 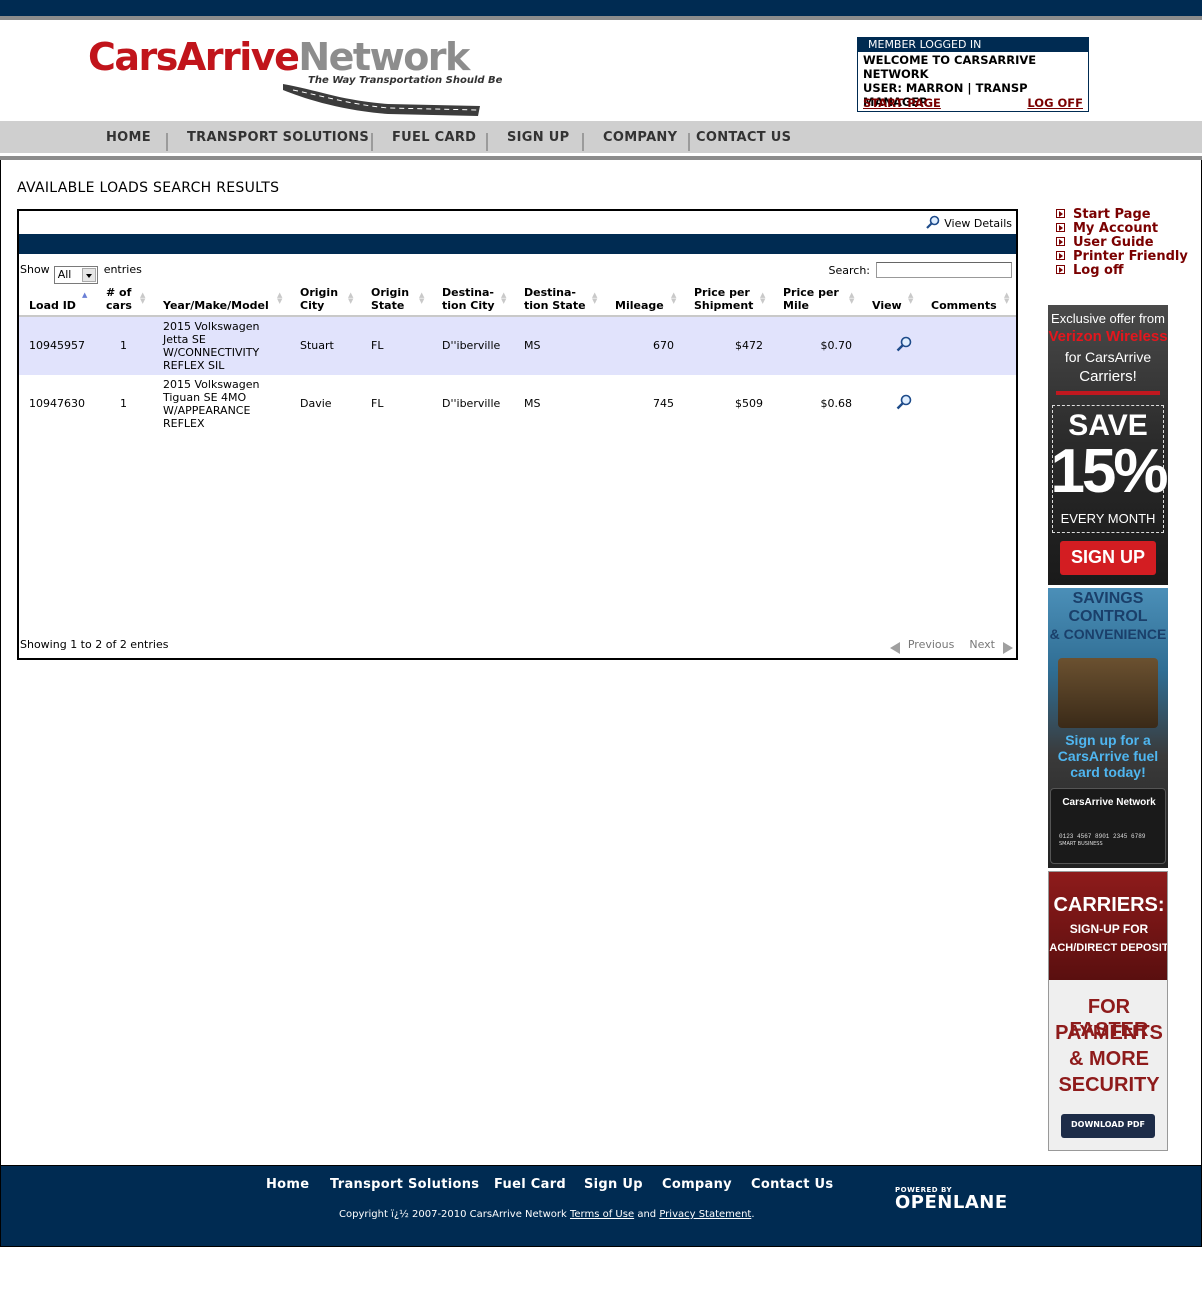 I want to click on model-line: Tiguan SE 4MO, so click(x=205, y=397).